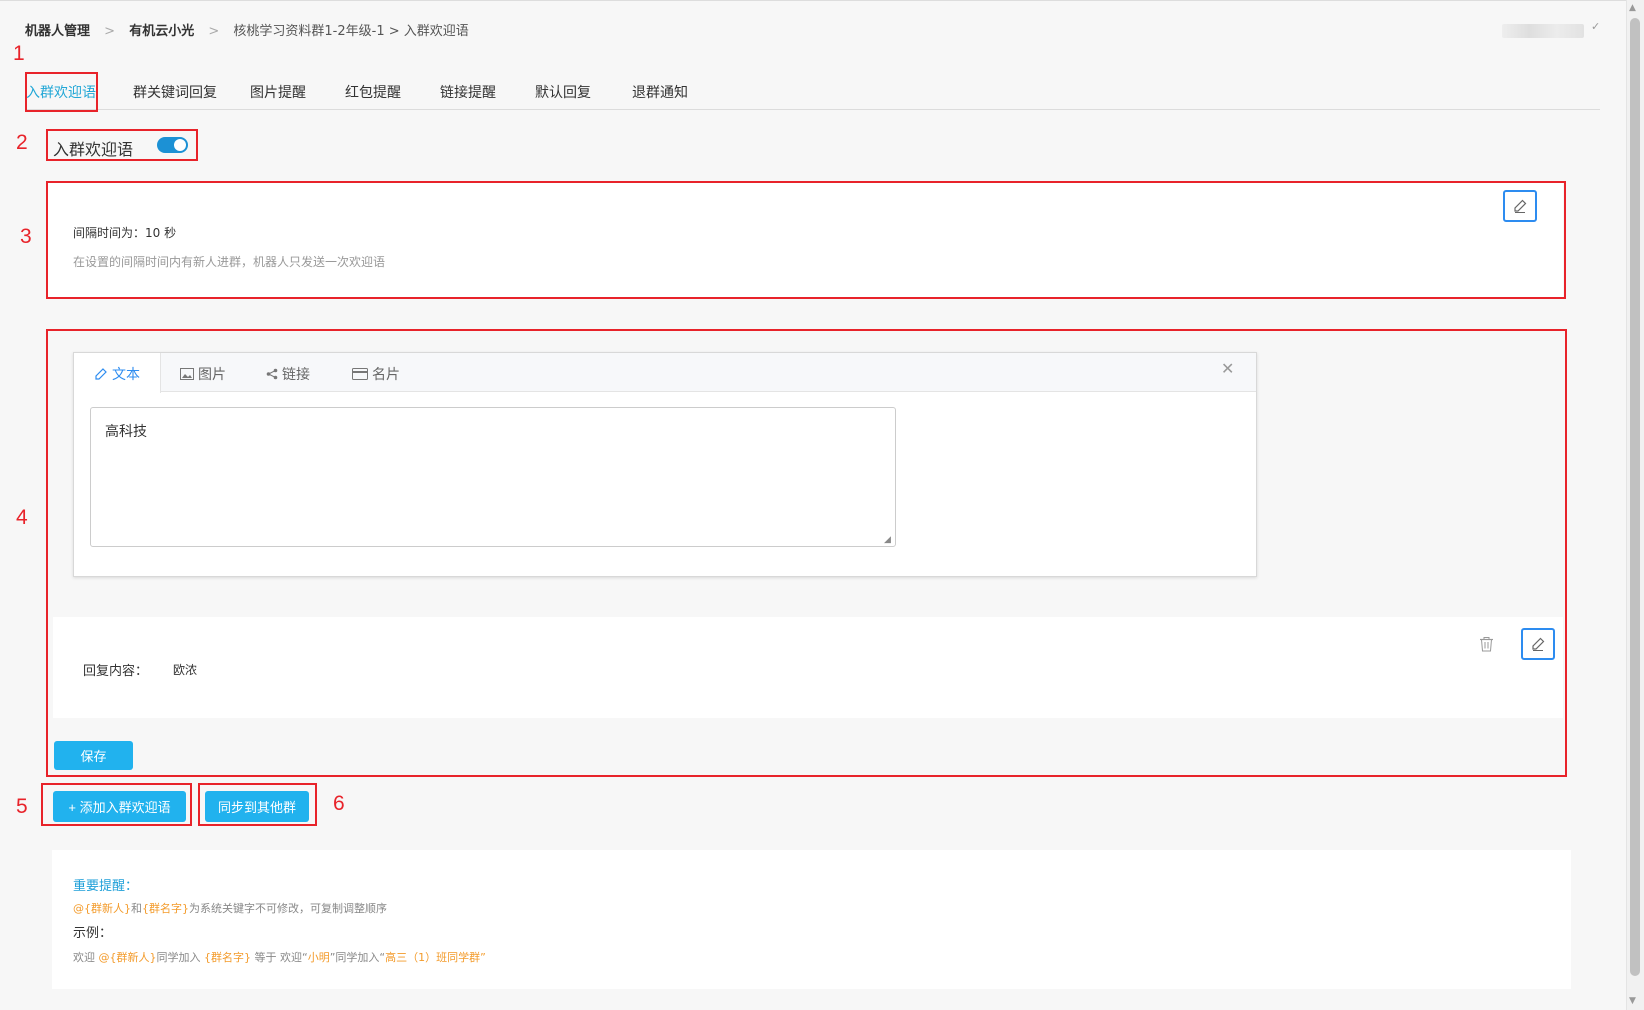 Image resolution: width=1644 pixels, height=1010 pixels. What do you see at coordinates (288, 908) in the screenshot?
I see `notice-rule-text: 为系统关键字不可修改，可复制调整顺序` at bounding box center [288, 908].